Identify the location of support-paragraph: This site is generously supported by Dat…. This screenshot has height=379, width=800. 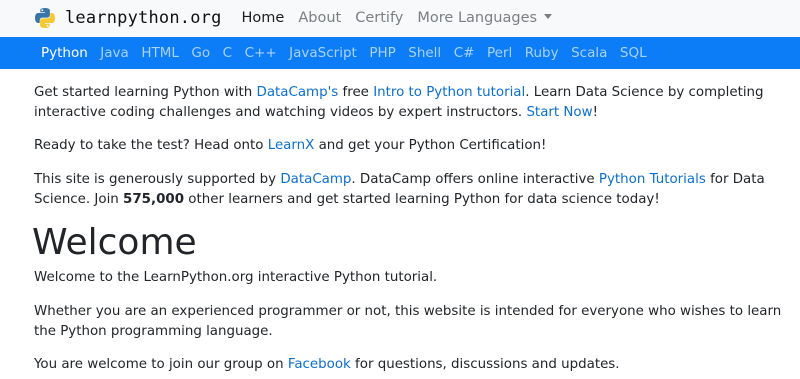
(409, 190).